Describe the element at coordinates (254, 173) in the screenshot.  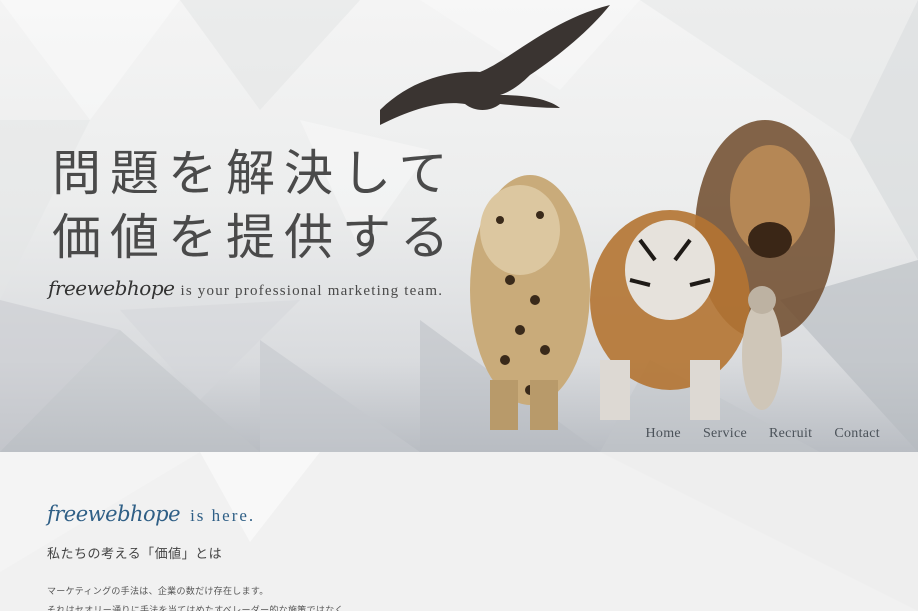
I see `headline-line-1: 問題を解決して` at that location.